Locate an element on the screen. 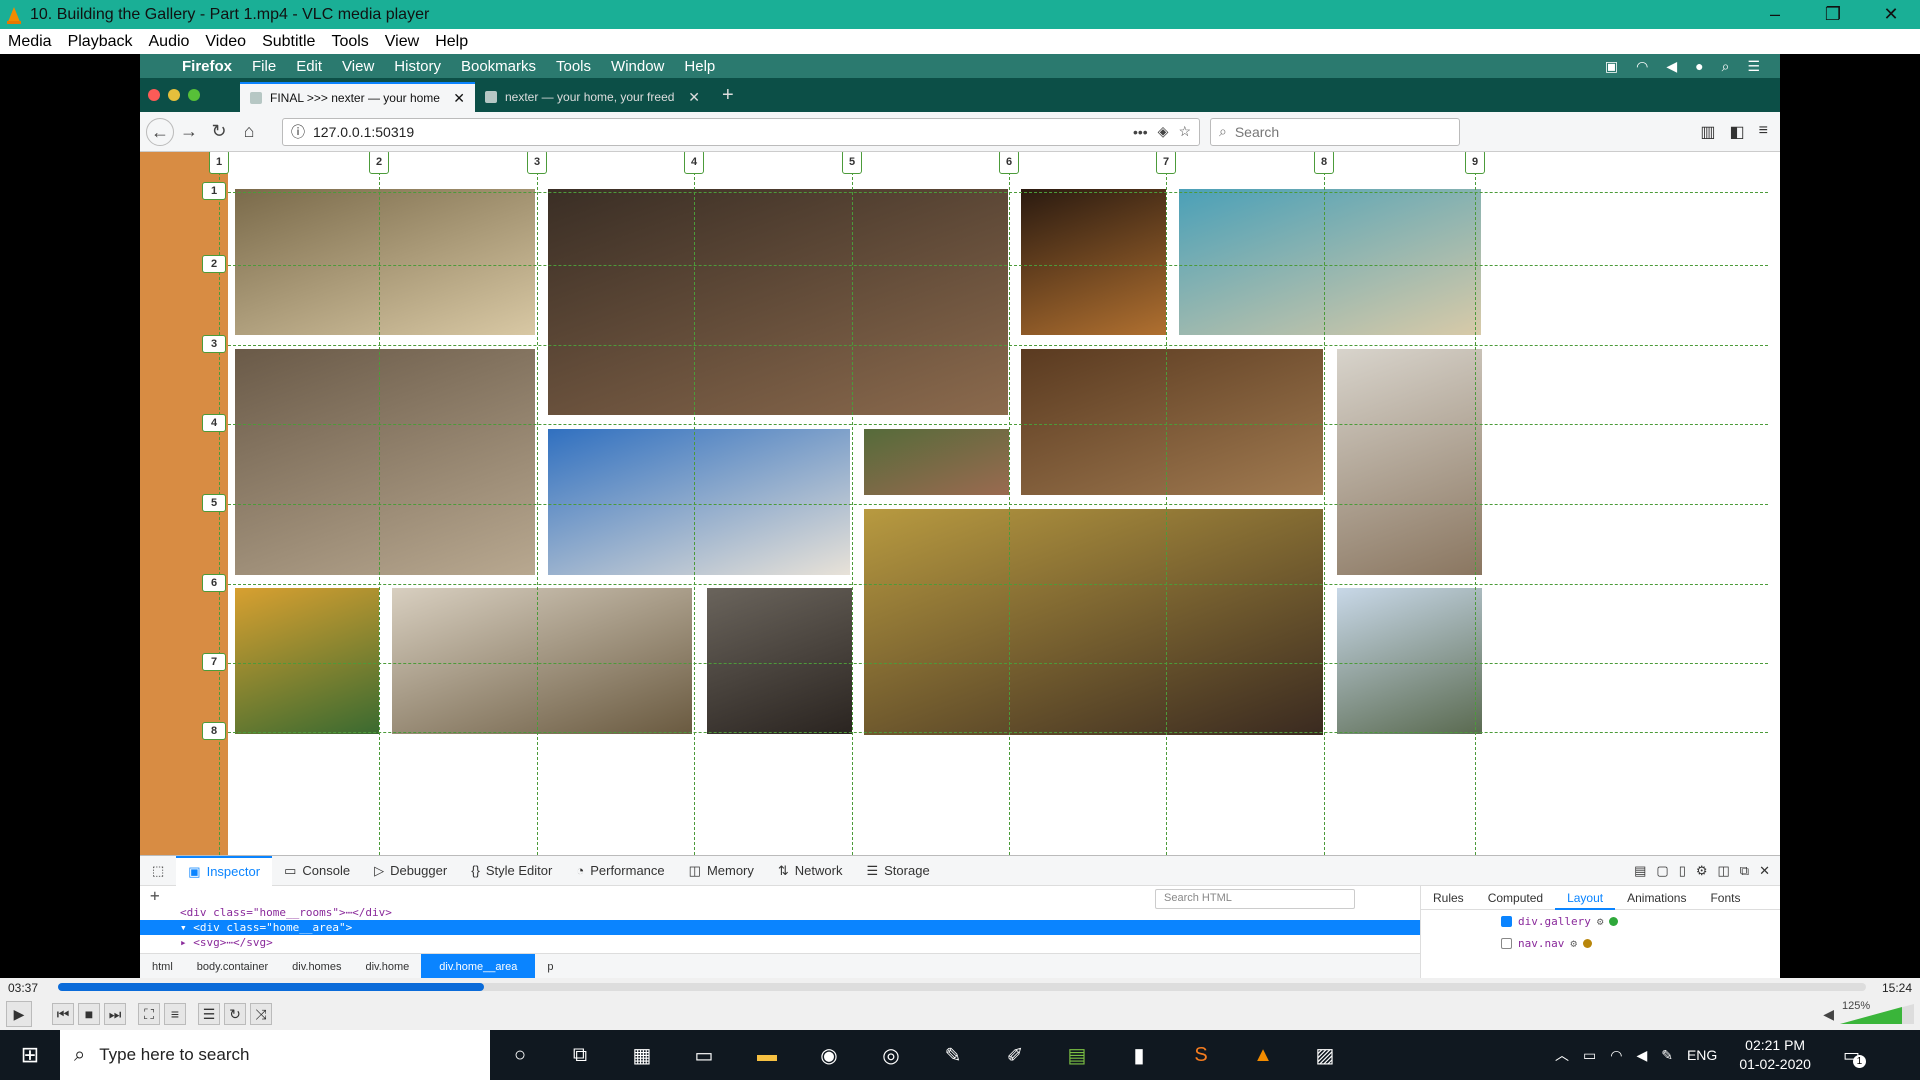  dining-room-photo is located at coordinates (542, 661).